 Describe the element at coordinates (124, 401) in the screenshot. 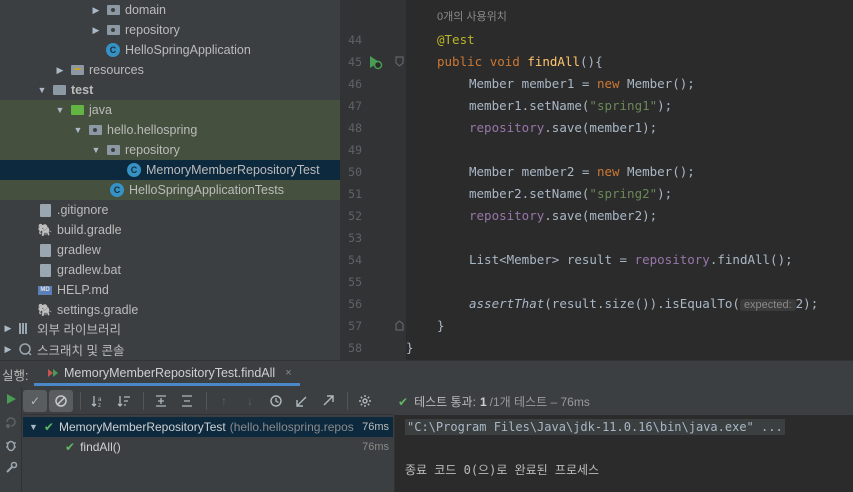

I see `sort-by-duration-button` at that location.